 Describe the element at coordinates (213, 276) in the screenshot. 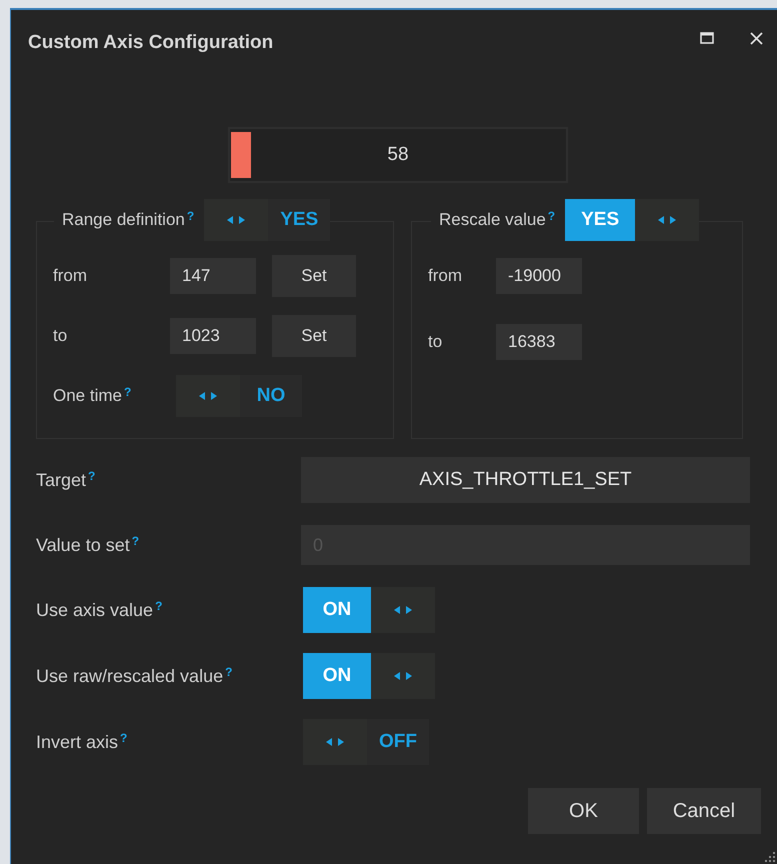

I see `input-field: 147` at that location.